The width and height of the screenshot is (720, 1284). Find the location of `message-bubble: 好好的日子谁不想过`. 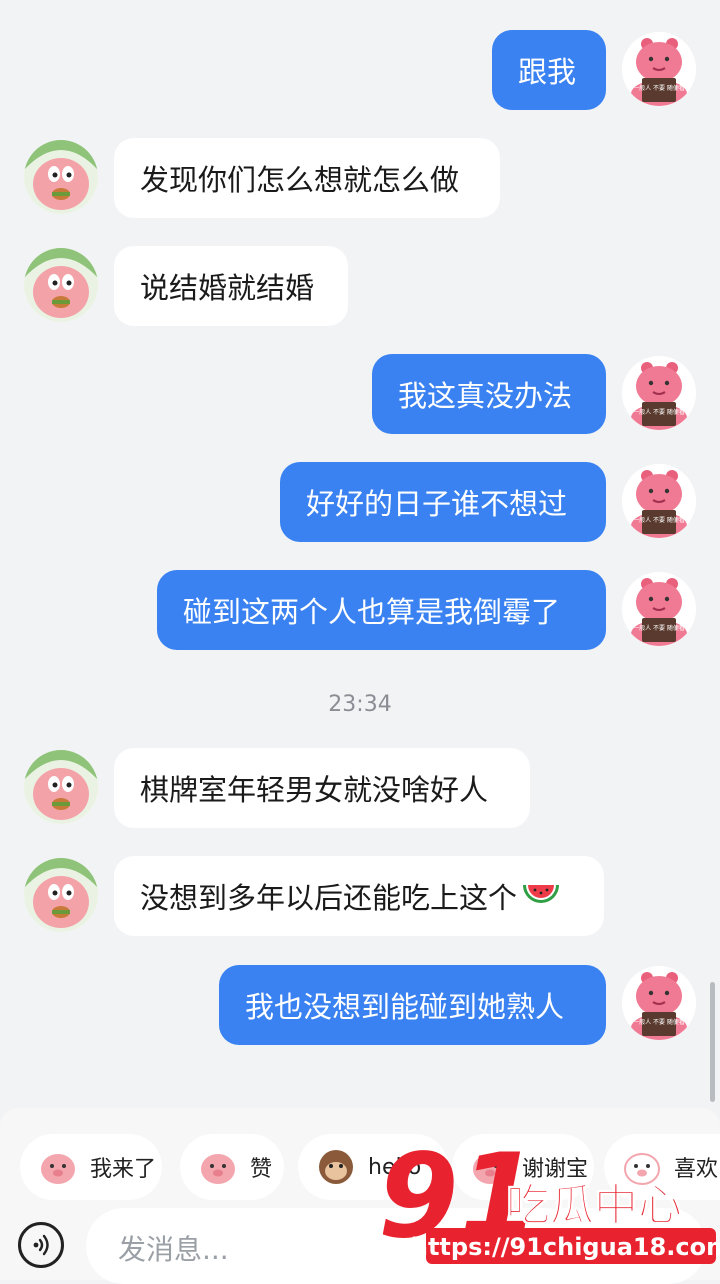

message-bubble: 好好的日子谁不想过 is located at coordinates (443, 502).